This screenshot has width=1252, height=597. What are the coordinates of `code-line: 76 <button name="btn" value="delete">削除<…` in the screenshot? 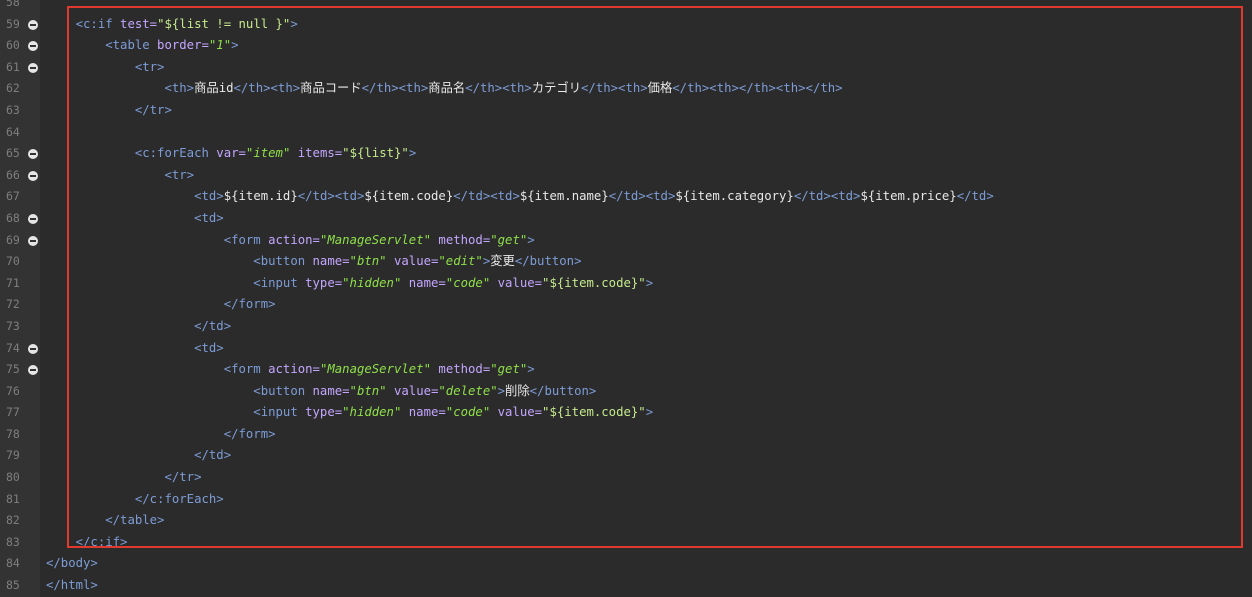 It's located at (626, 391).